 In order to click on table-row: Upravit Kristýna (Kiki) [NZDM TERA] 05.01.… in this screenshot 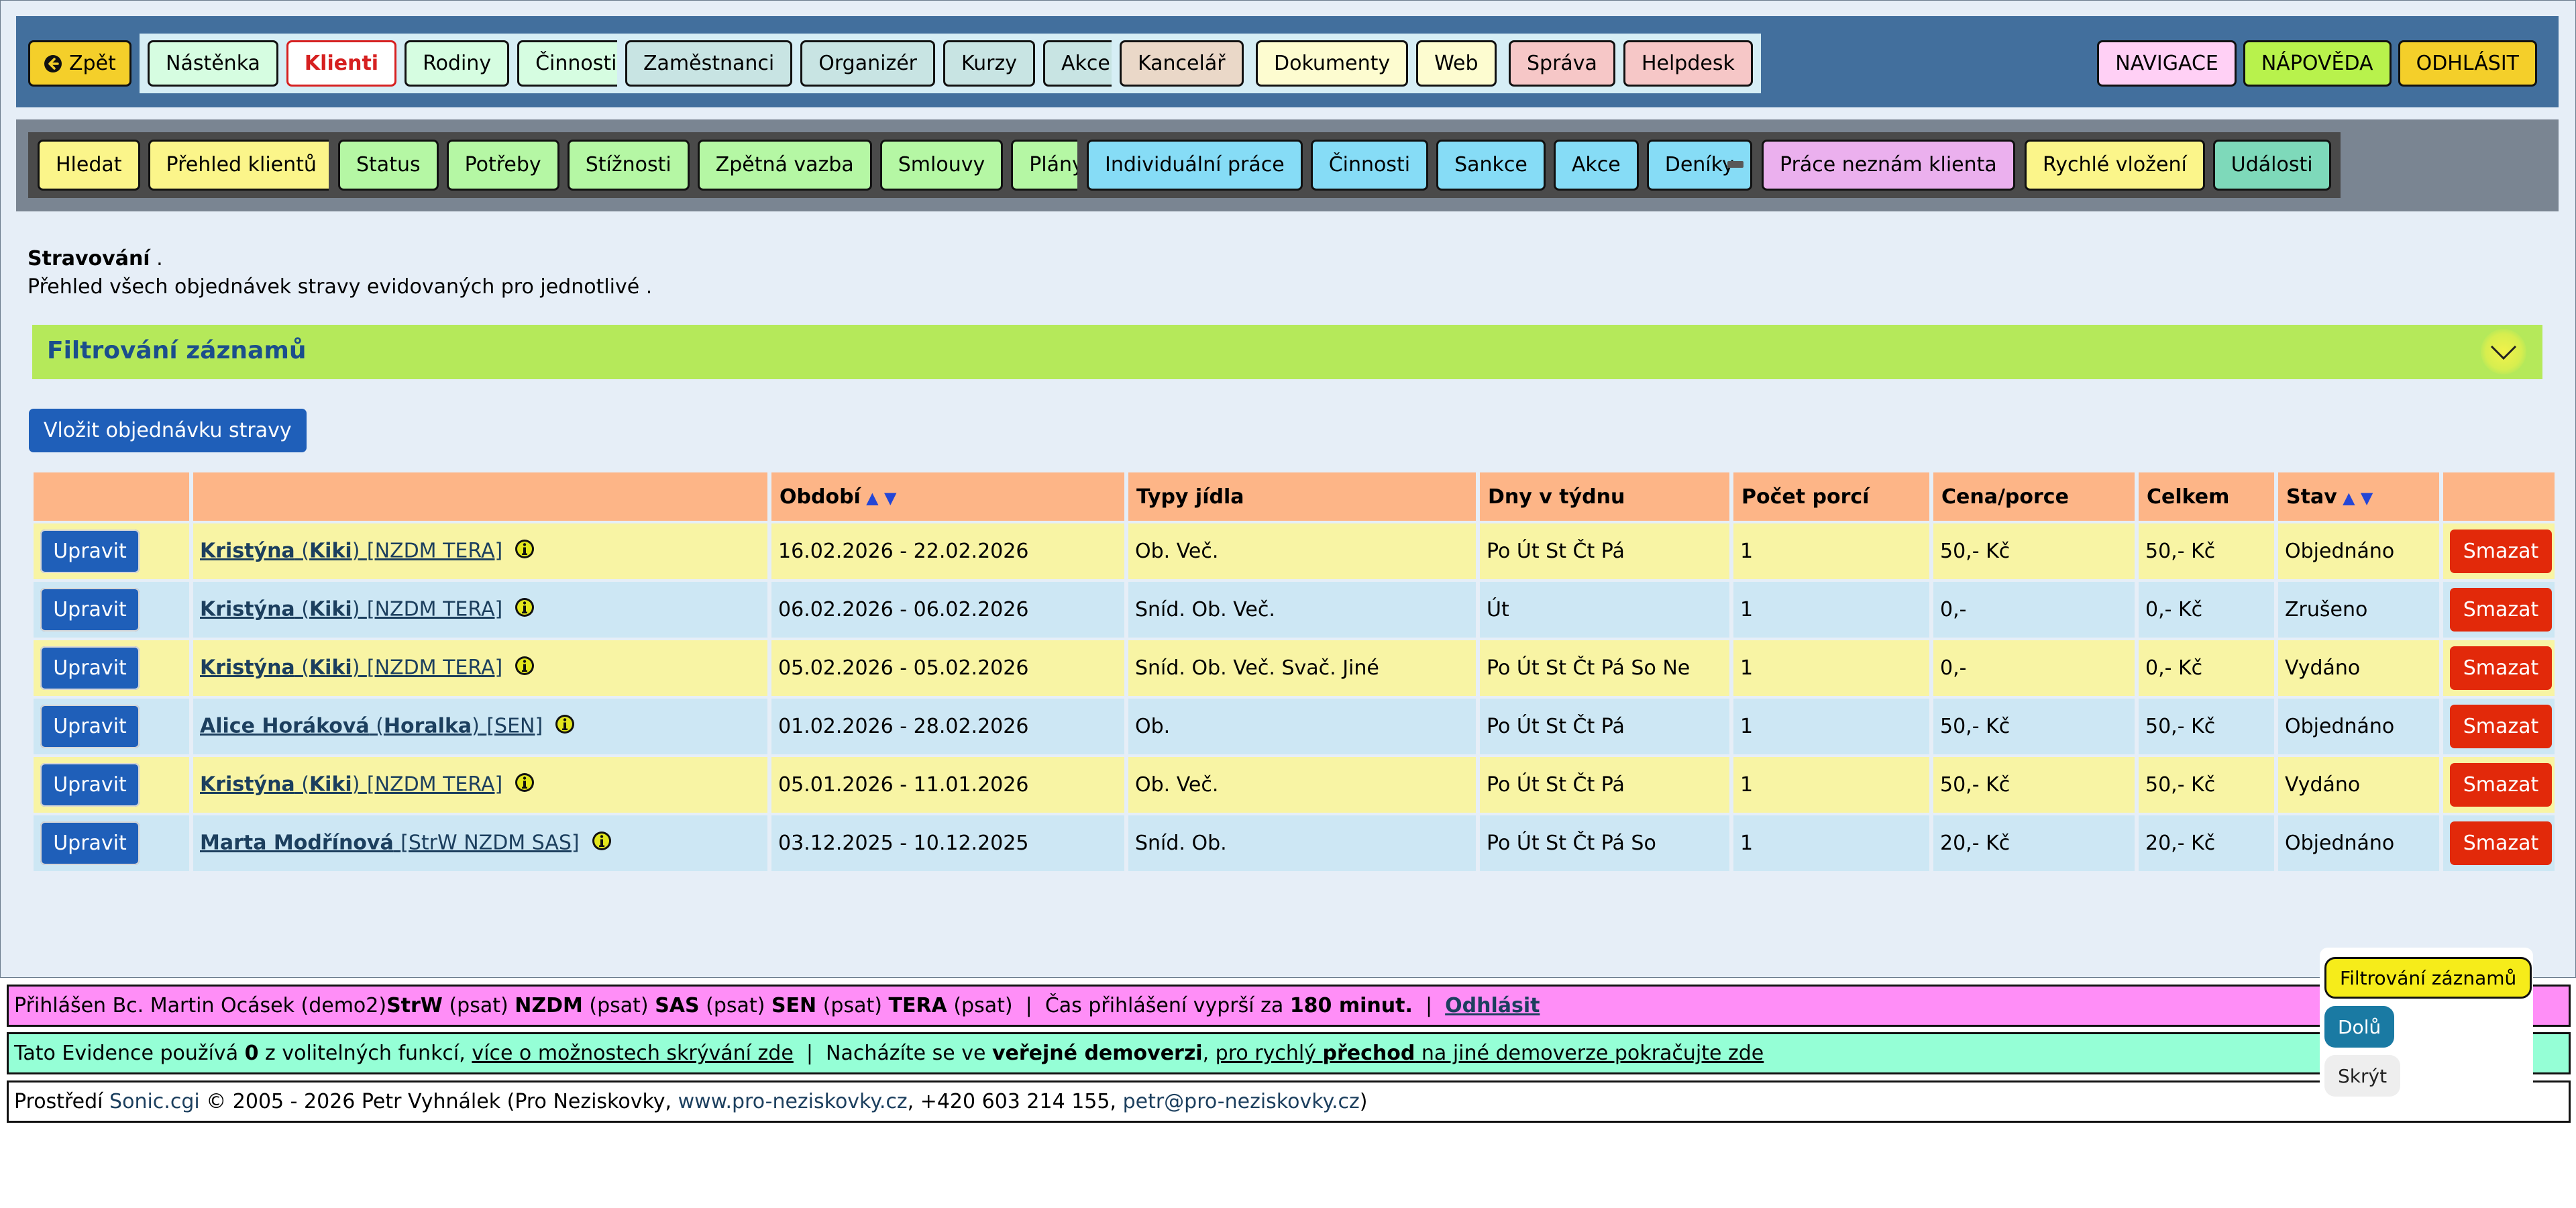, I will do `click(1294, 785)`.